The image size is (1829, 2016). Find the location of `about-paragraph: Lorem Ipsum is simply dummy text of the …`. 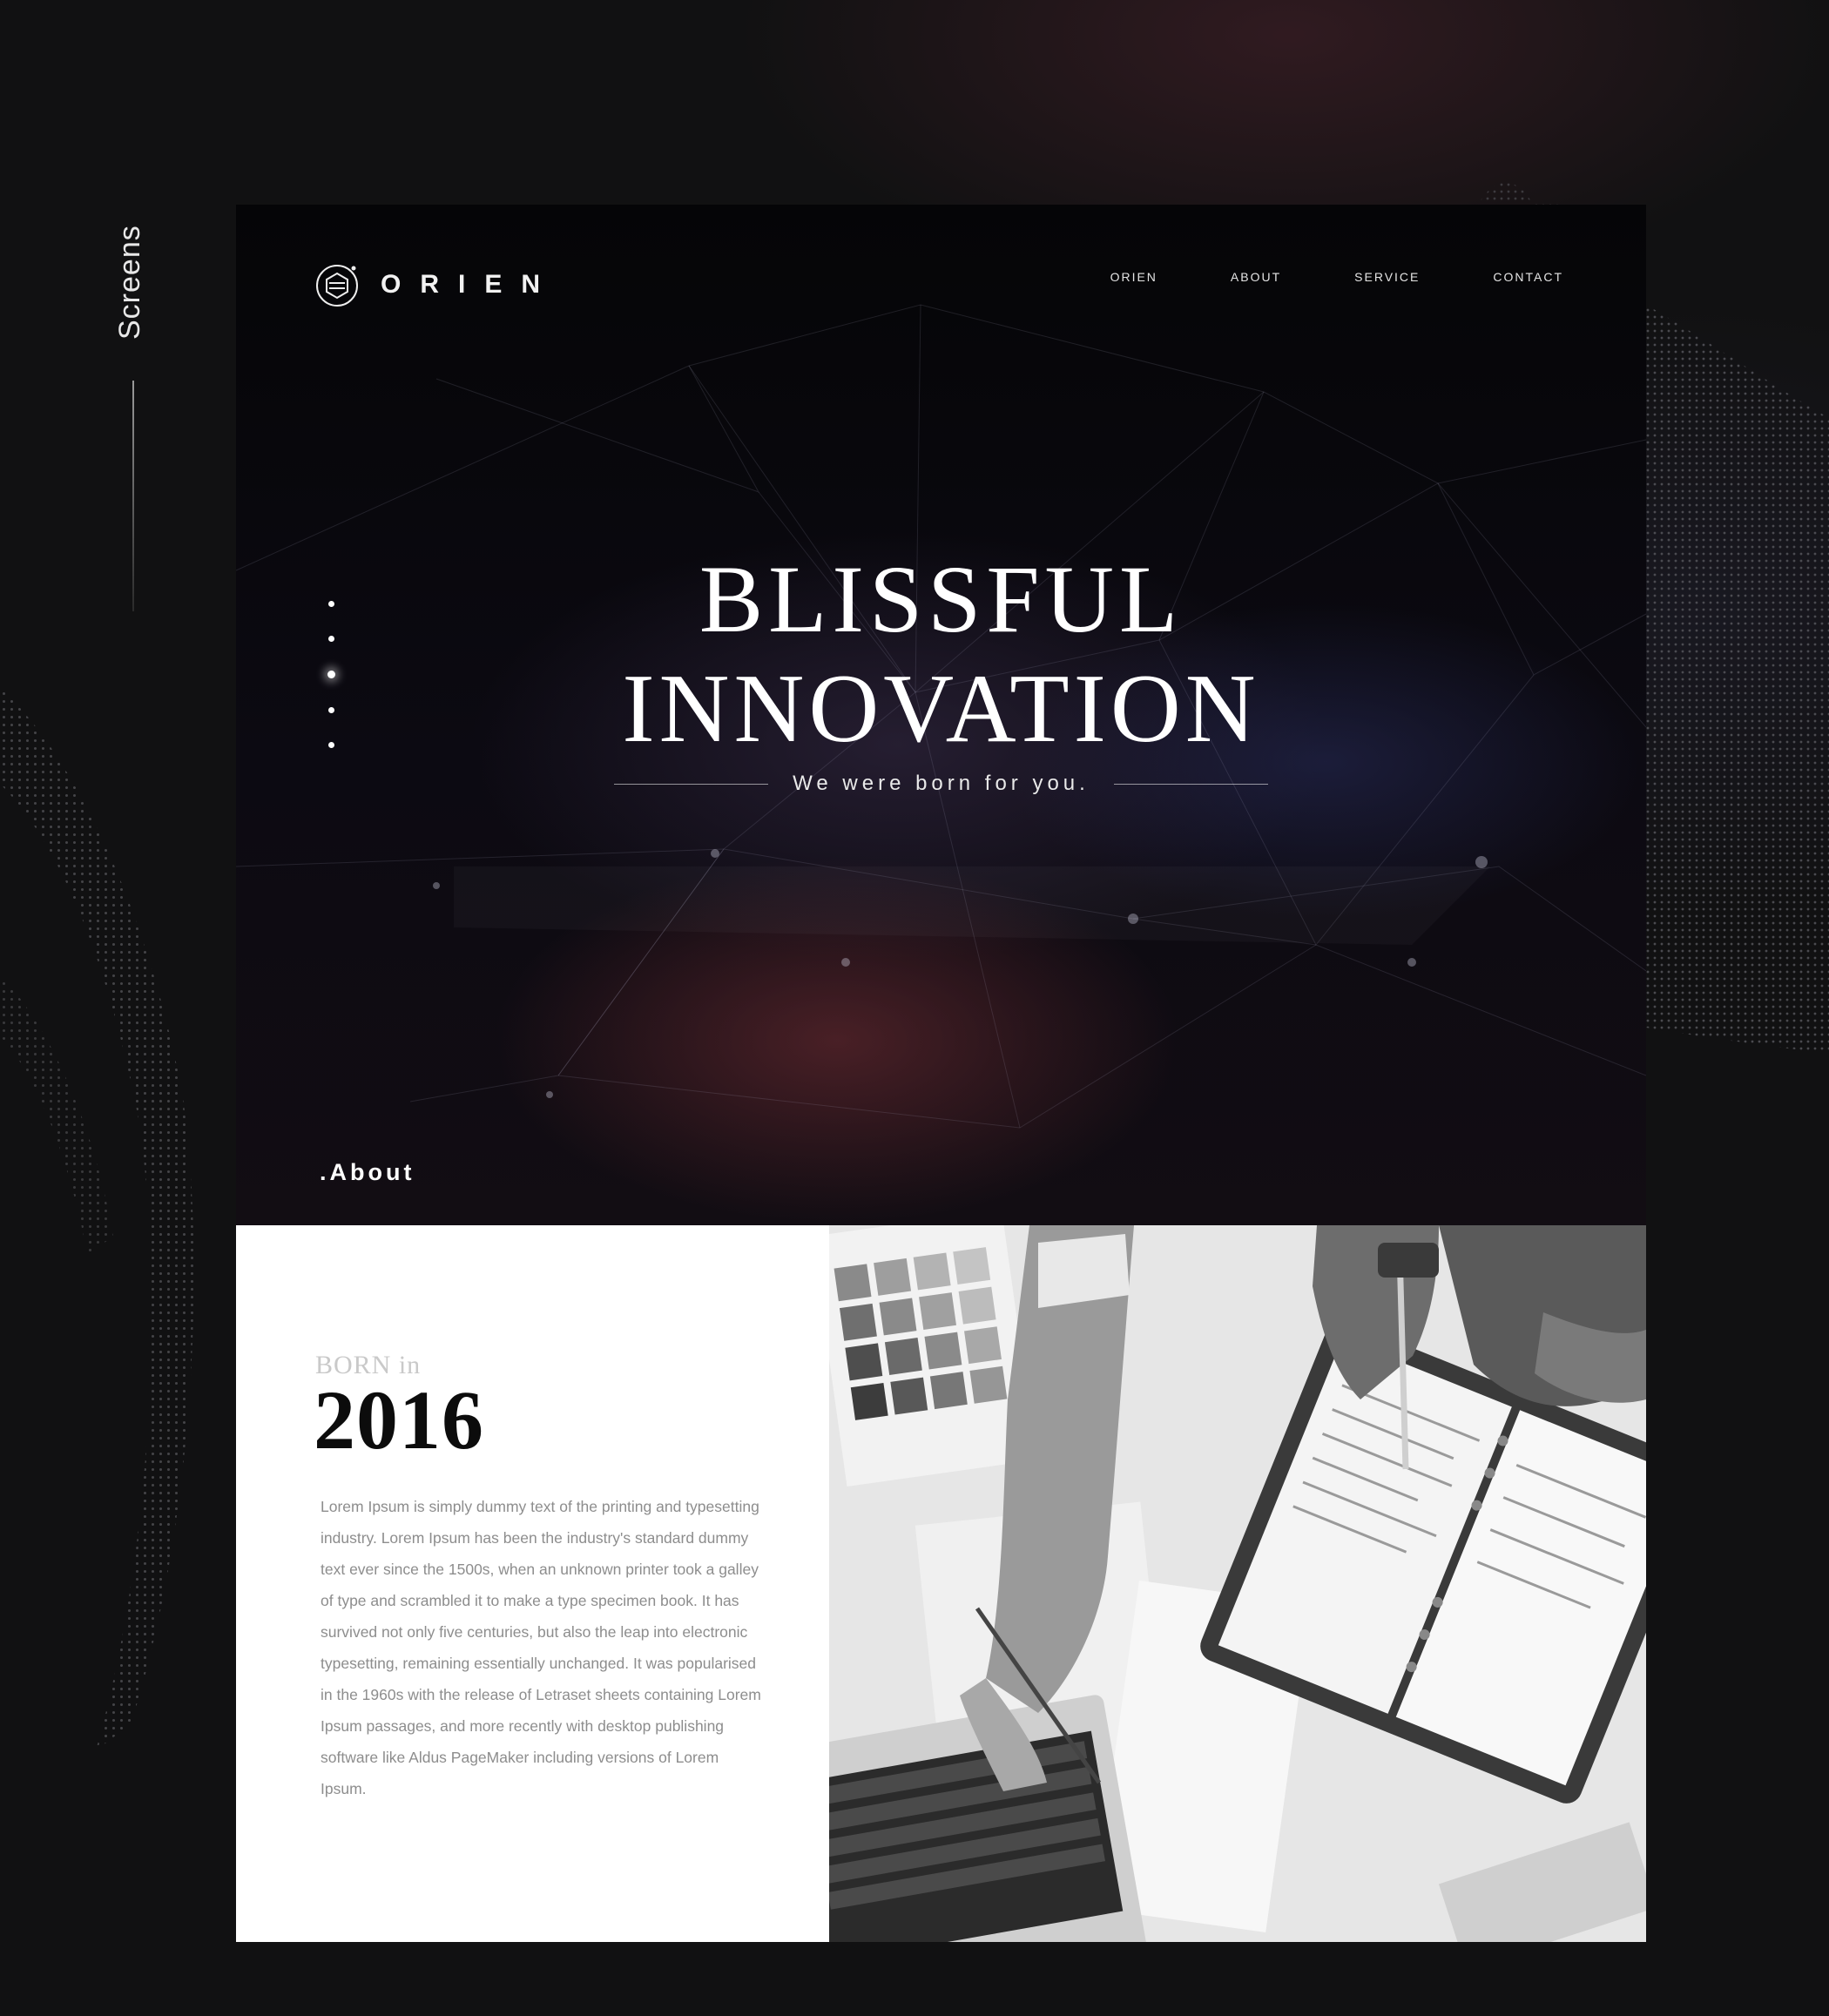

about-paragraph: Lorem Ipsum is simply dummy text of the … is located at coordinates (541, 1647).